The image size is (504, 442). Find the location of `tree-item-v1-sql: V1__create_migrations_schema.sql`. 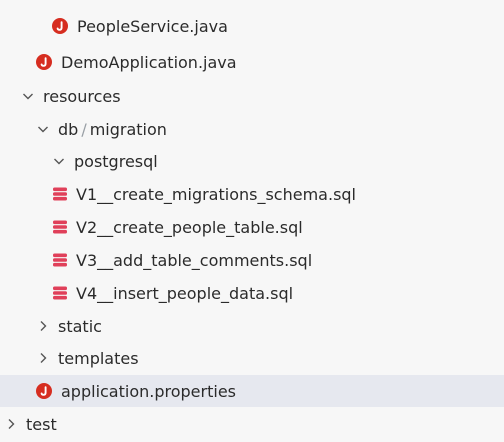

tree-item-v1-sql: V1__create_migrations_schema.sql is located at coordinates (252, 194).